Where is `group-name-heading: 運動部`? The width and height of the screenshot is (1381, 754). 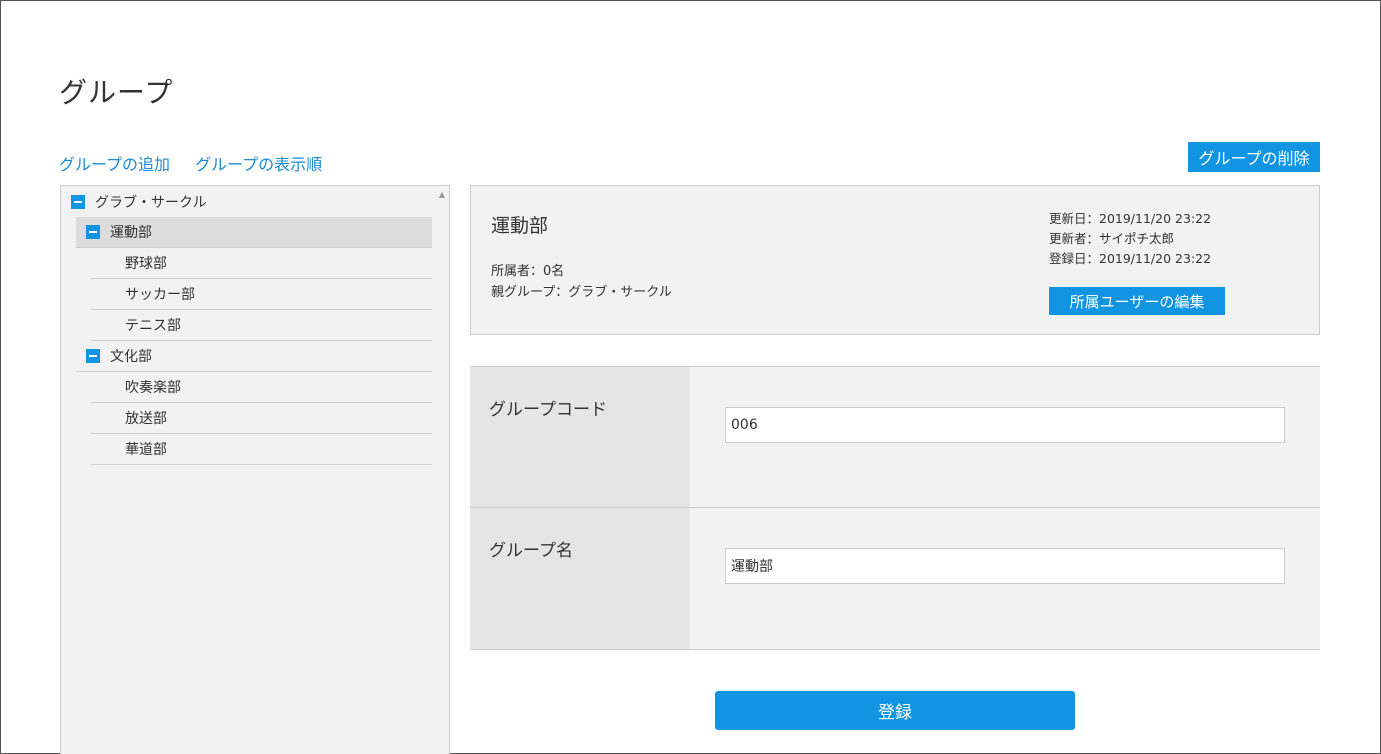
group-name-heading: 運動部 is located at coordinates (520, 226).